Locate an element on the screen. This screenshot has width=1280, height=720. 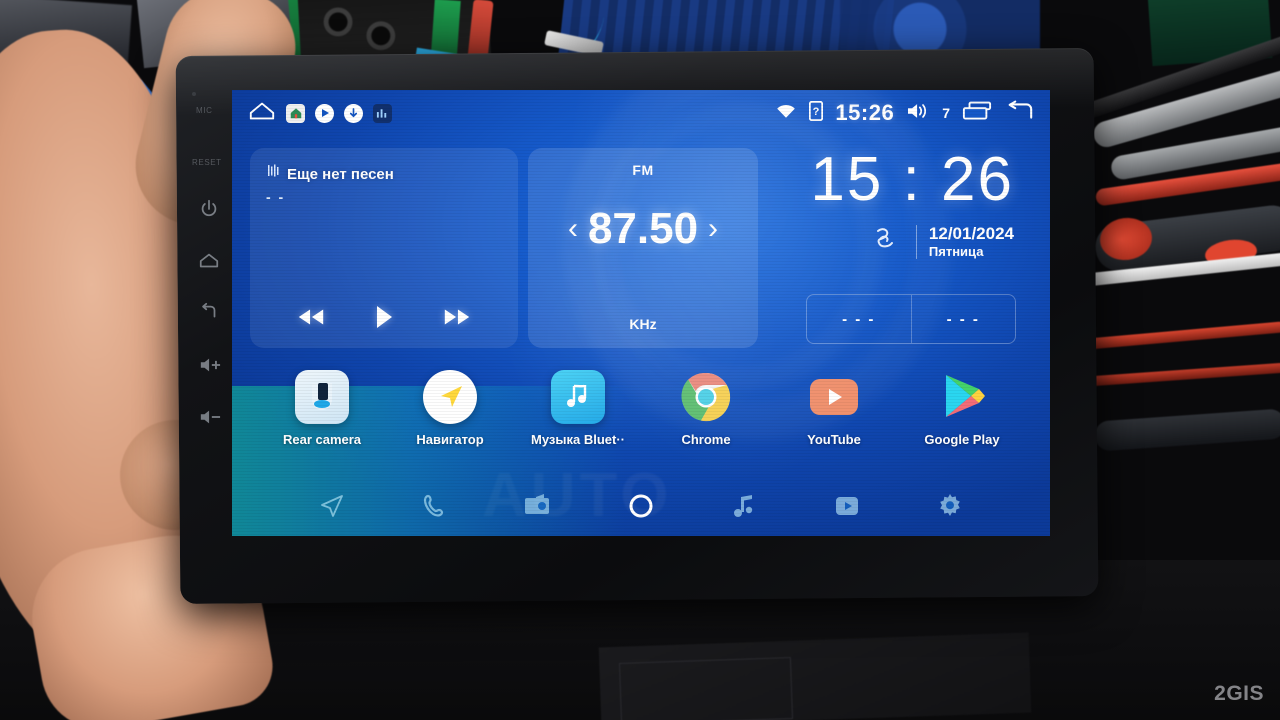
app-label: Музыка Bluet·· is located at coordinates (578, 439).